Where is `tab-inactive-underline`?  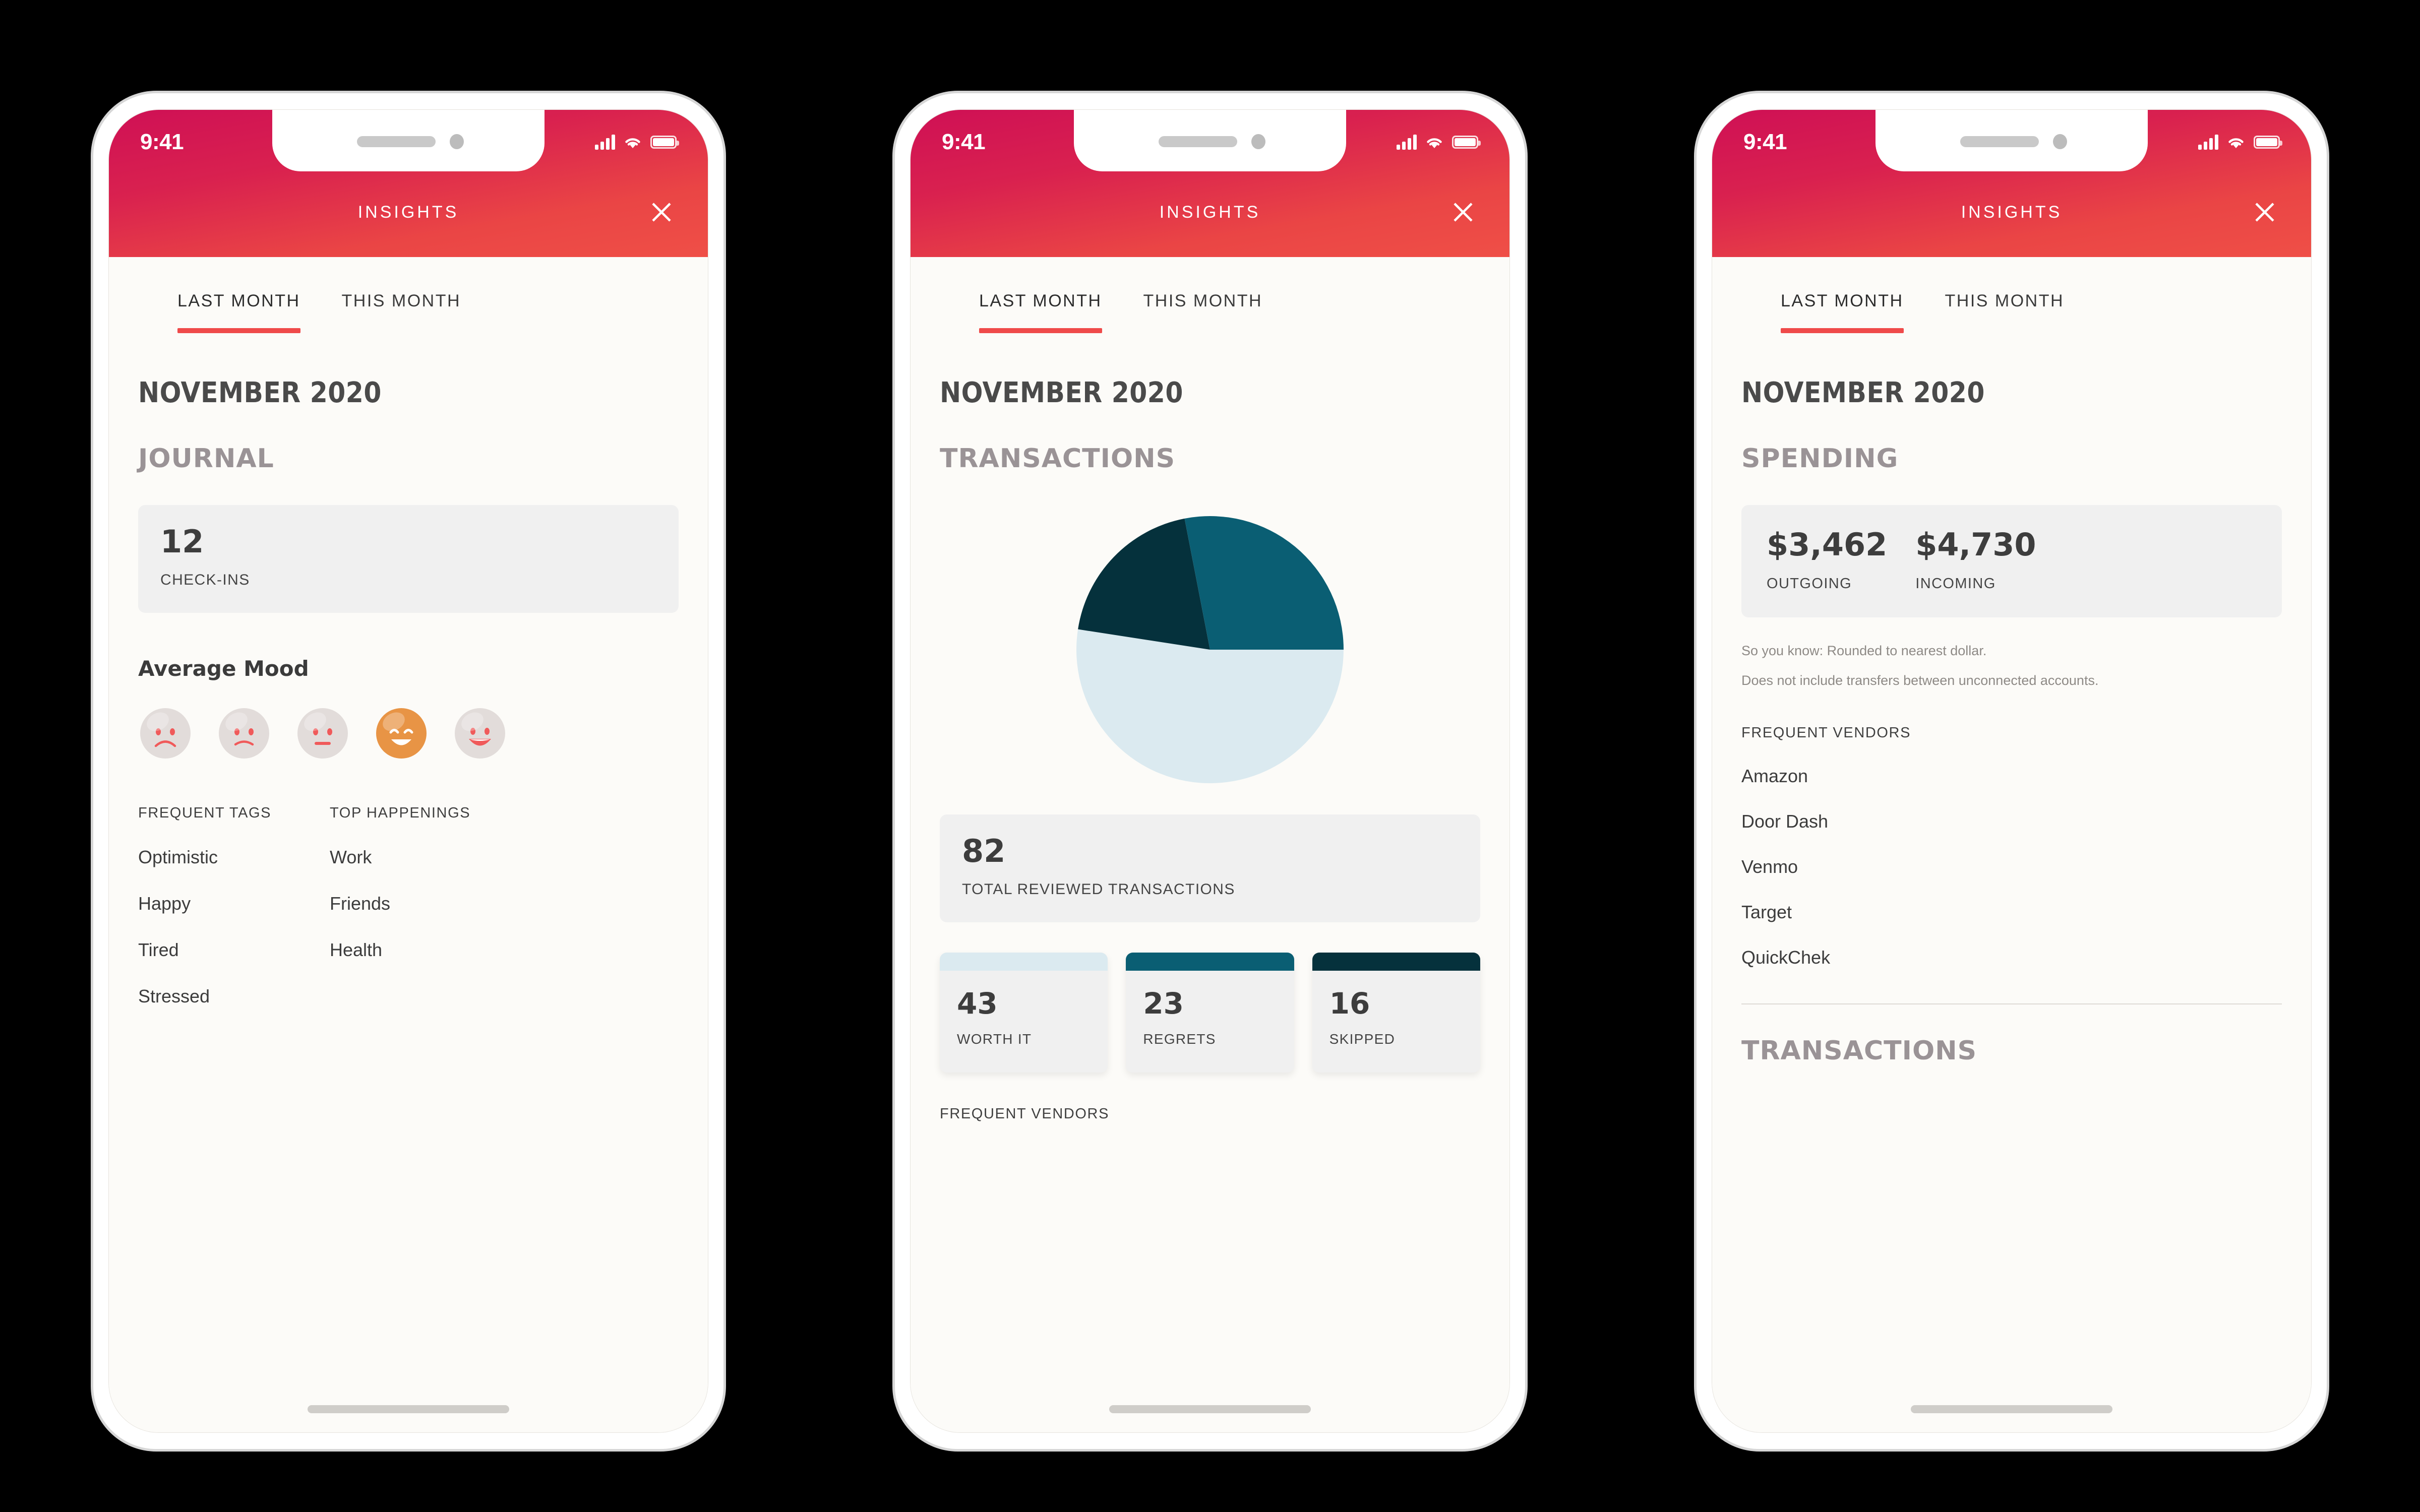
tab-inactive-underline is located at coordinates (2005, 331).